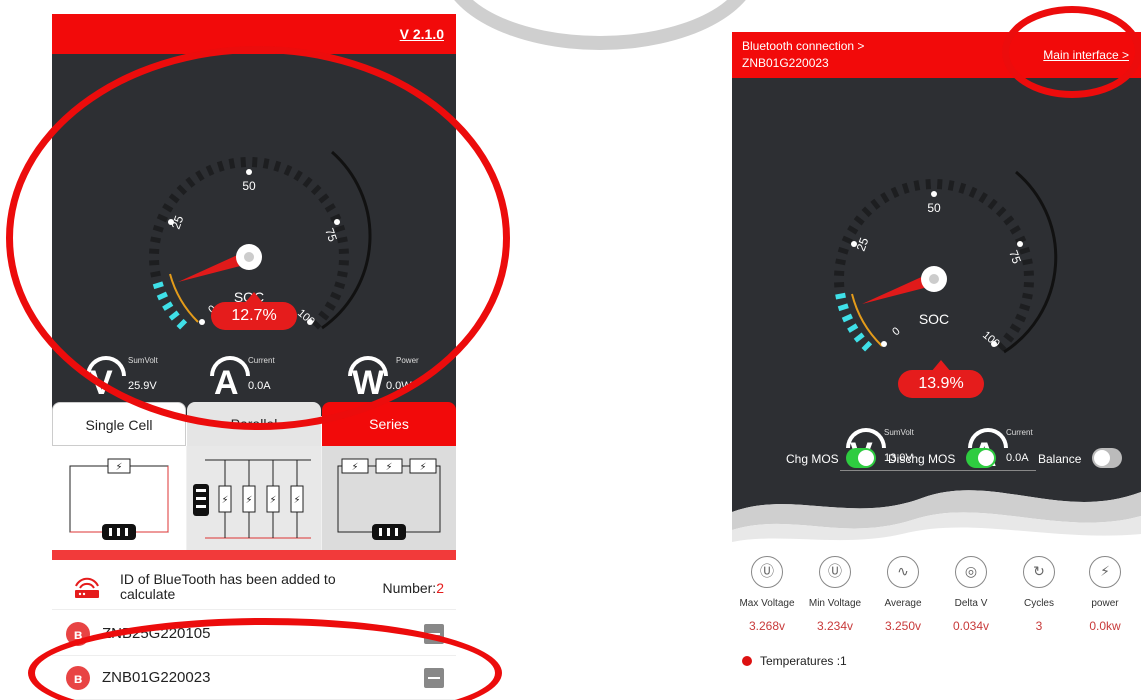 The image size is (1141, 700). I want to click on decorative-wave, so click(936, 507).